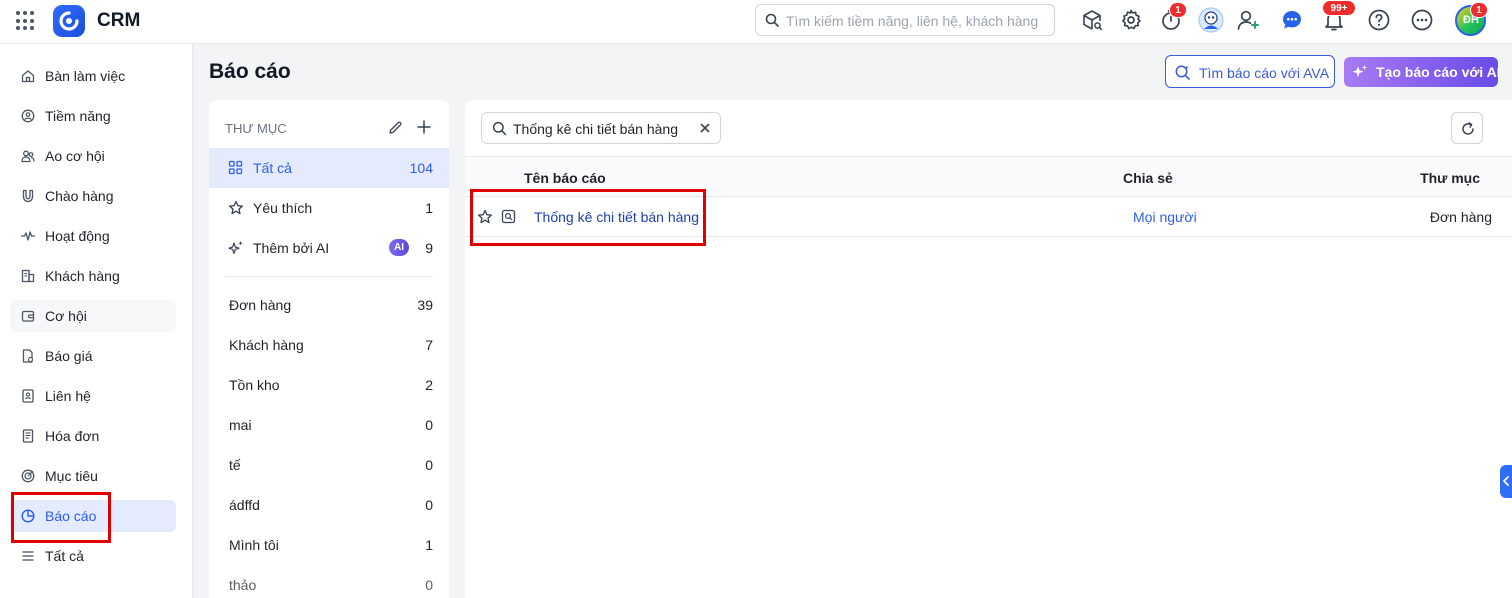 The image size is (1512, 598). I want to click on sidebar-item-co-hoi: Cơ hội, so click(93, 316).